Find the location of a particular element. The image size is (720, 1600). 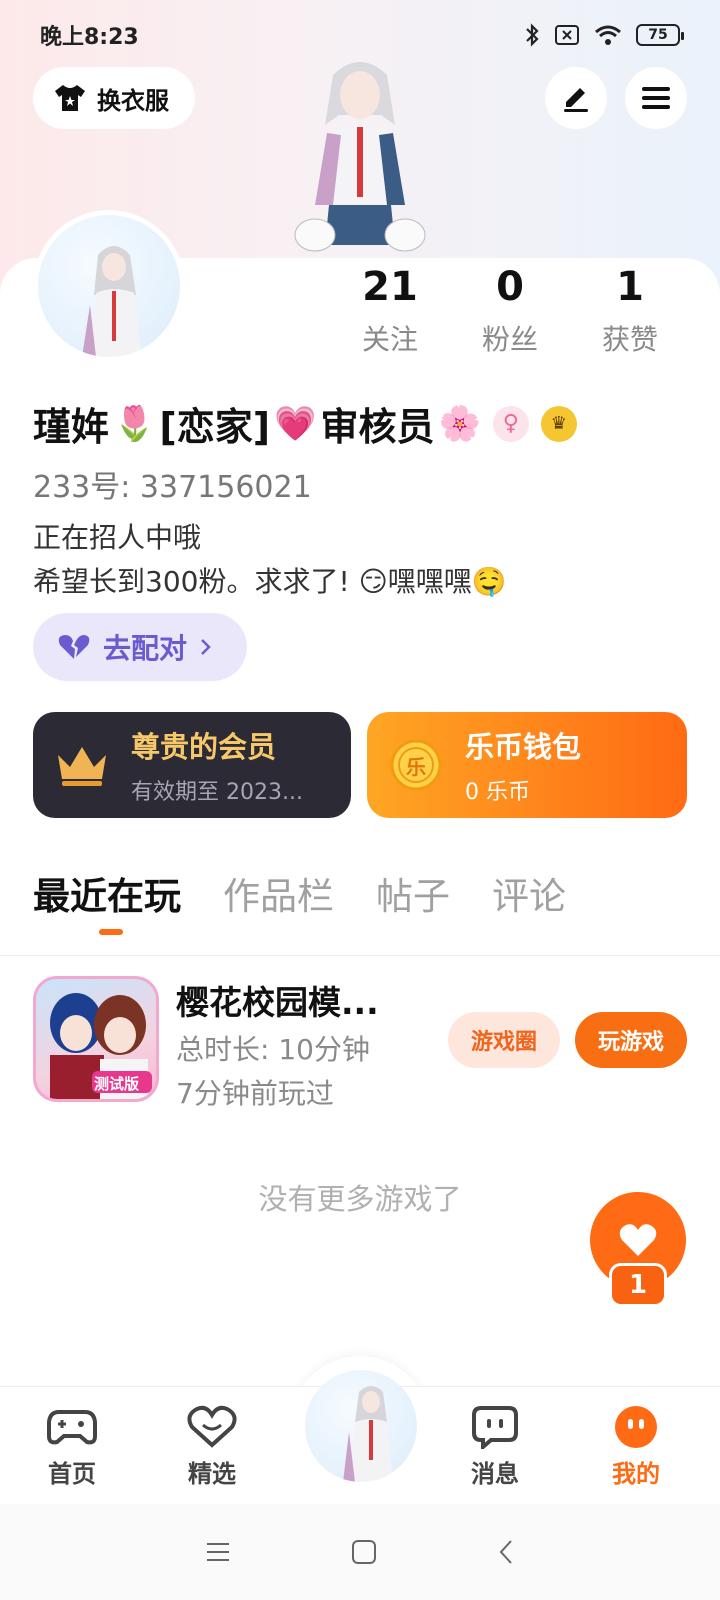

match-button: 去配对 is located at coordinates (140, 647).